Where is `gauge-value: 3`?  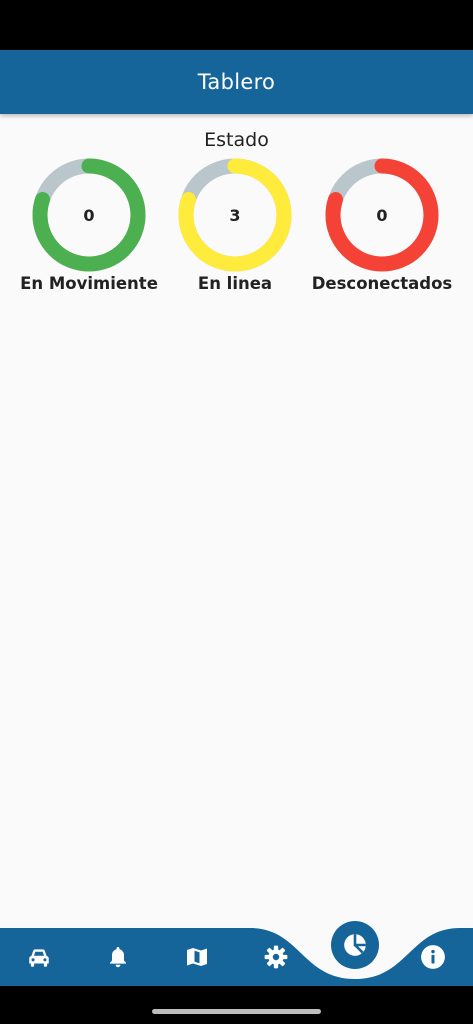 gauge-value: 3 is located at coordinates (235, 215).